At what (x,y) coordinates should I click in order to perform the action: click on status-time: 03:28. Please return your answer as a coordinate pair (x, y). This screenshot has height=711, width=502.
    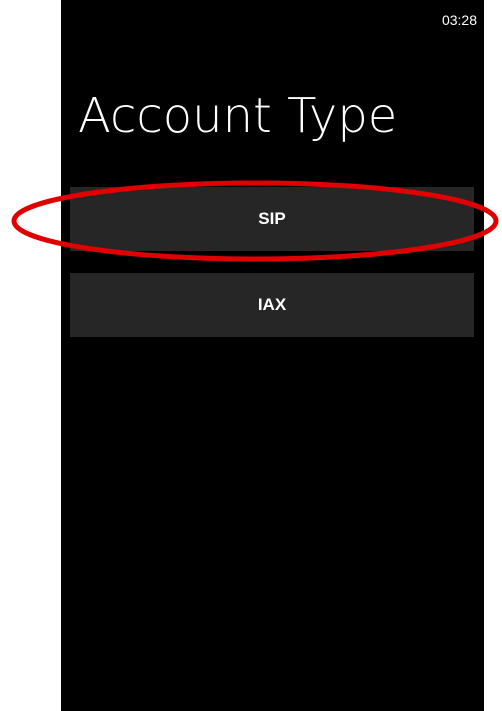
    Looking at the image, I should click on (459, 20).